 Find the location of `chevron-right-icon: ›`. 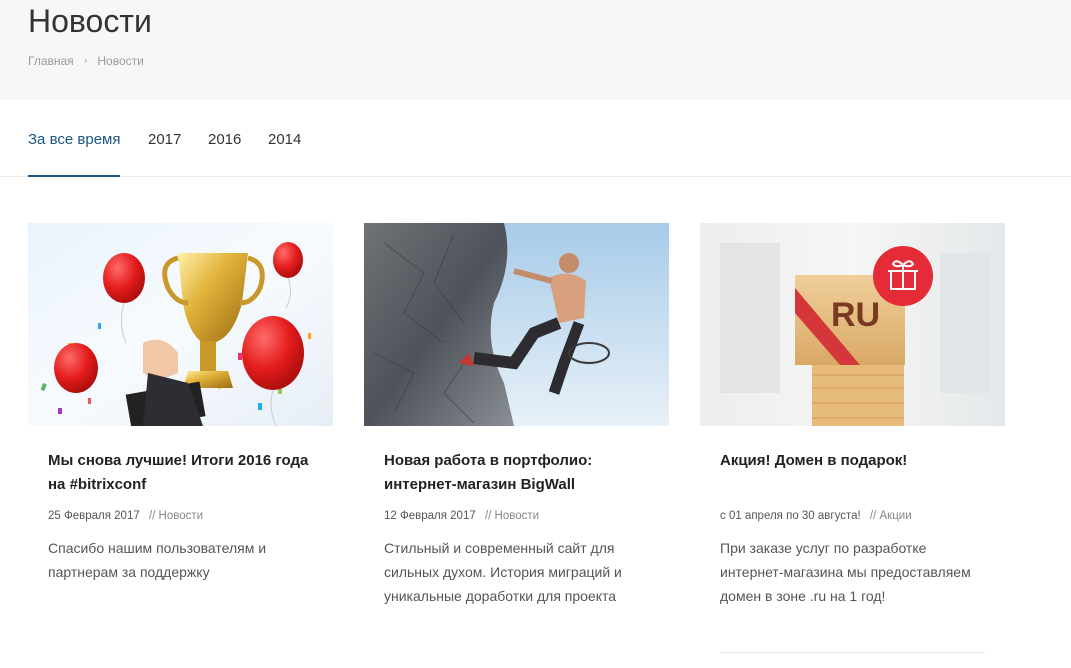

chevron-right-icon: › is located at coordinates (85, 61).